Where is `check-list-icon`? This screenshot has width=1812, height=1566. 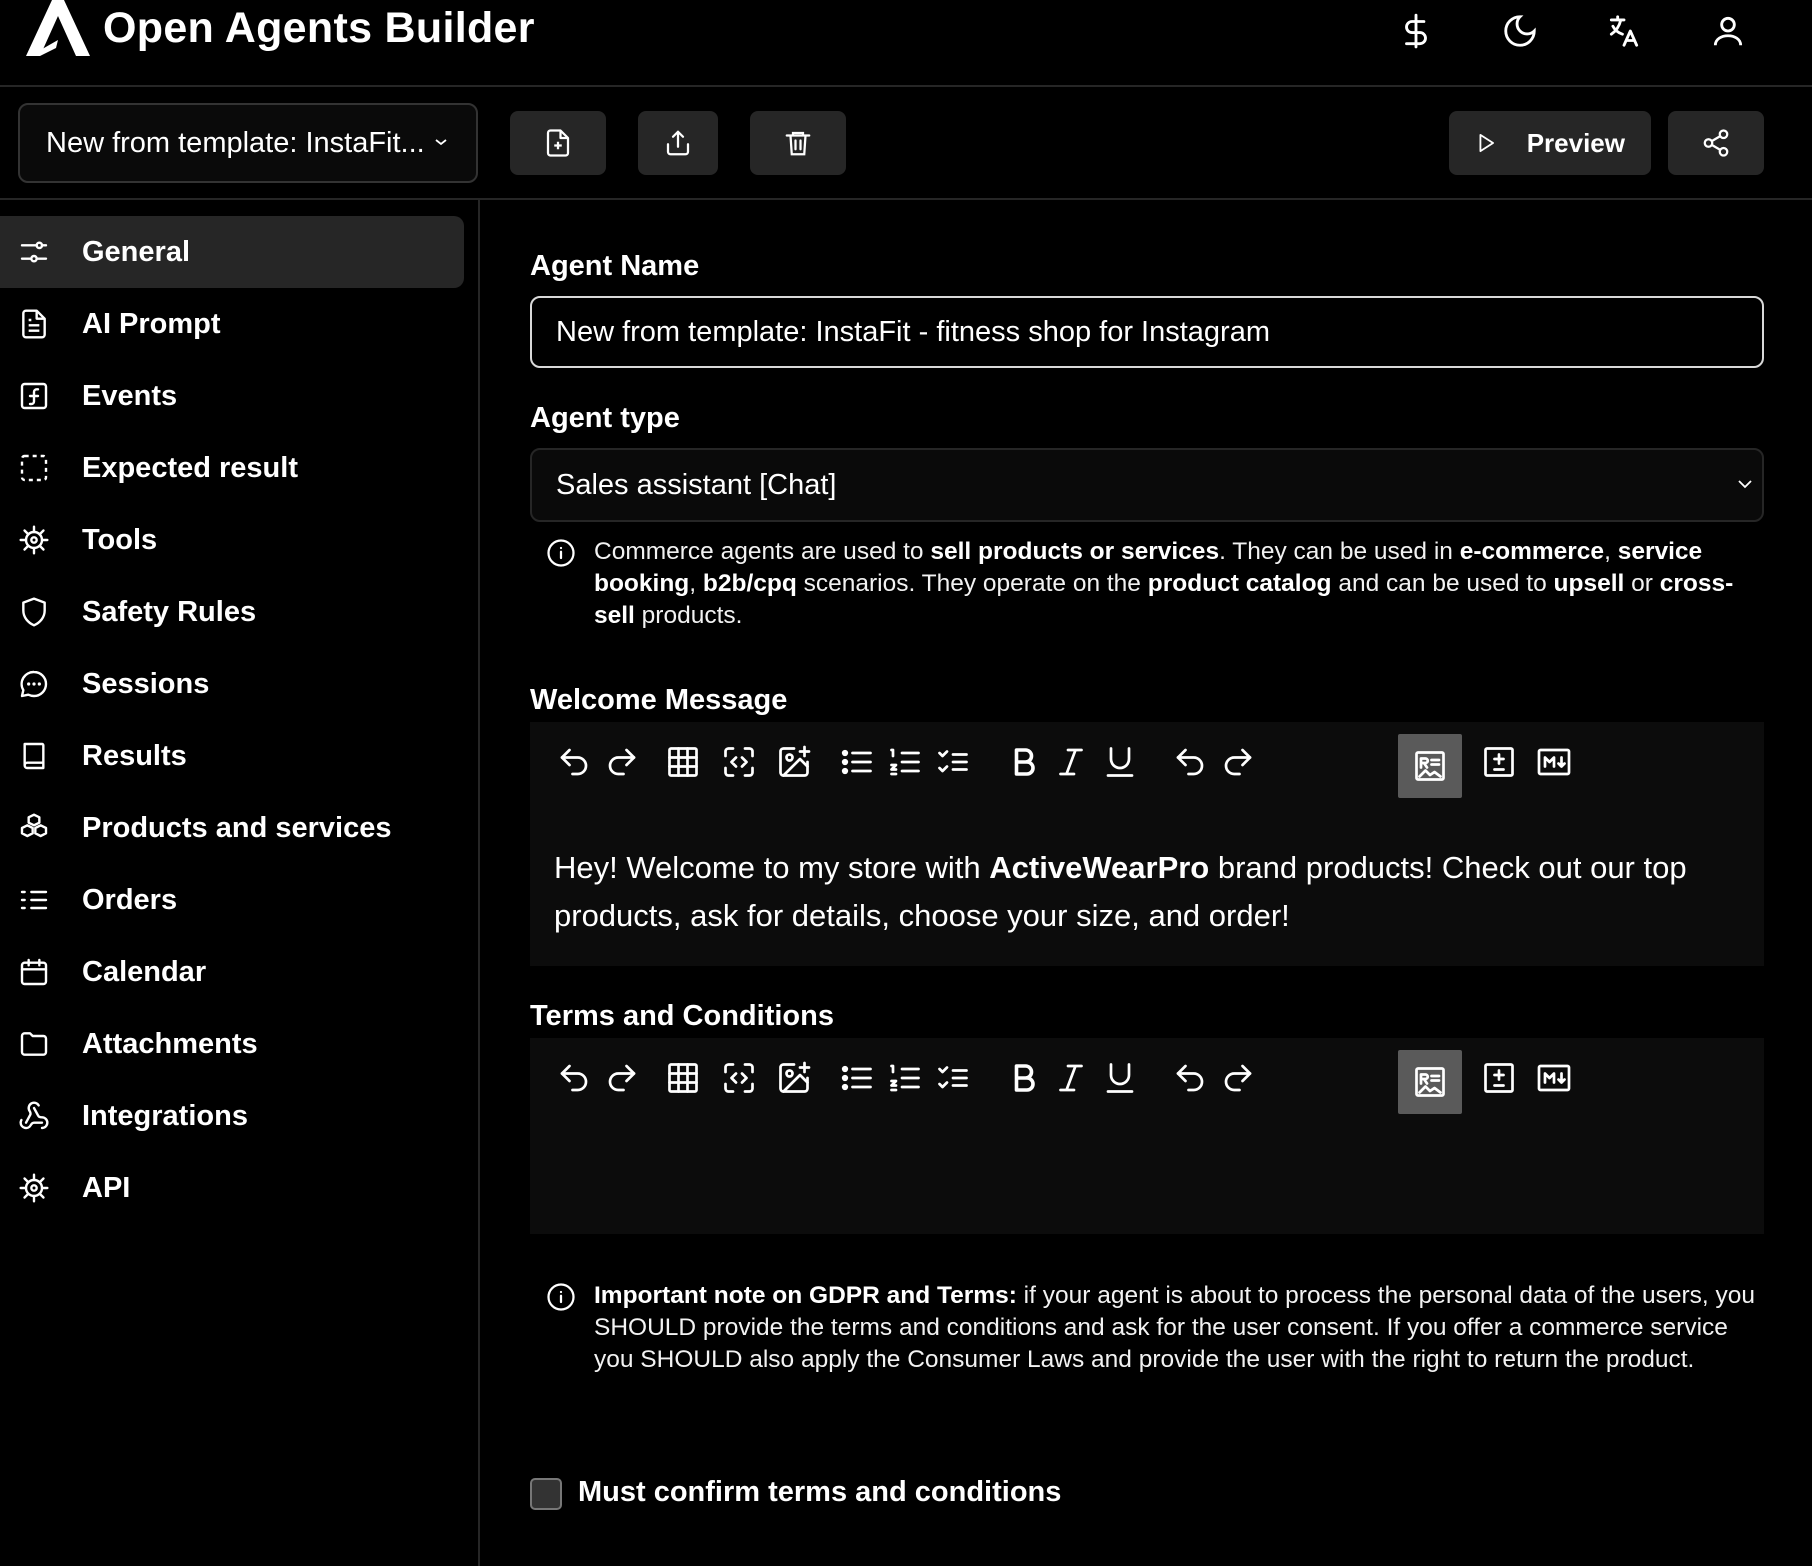
check-list-icon is located at coordinates (953, 1077).